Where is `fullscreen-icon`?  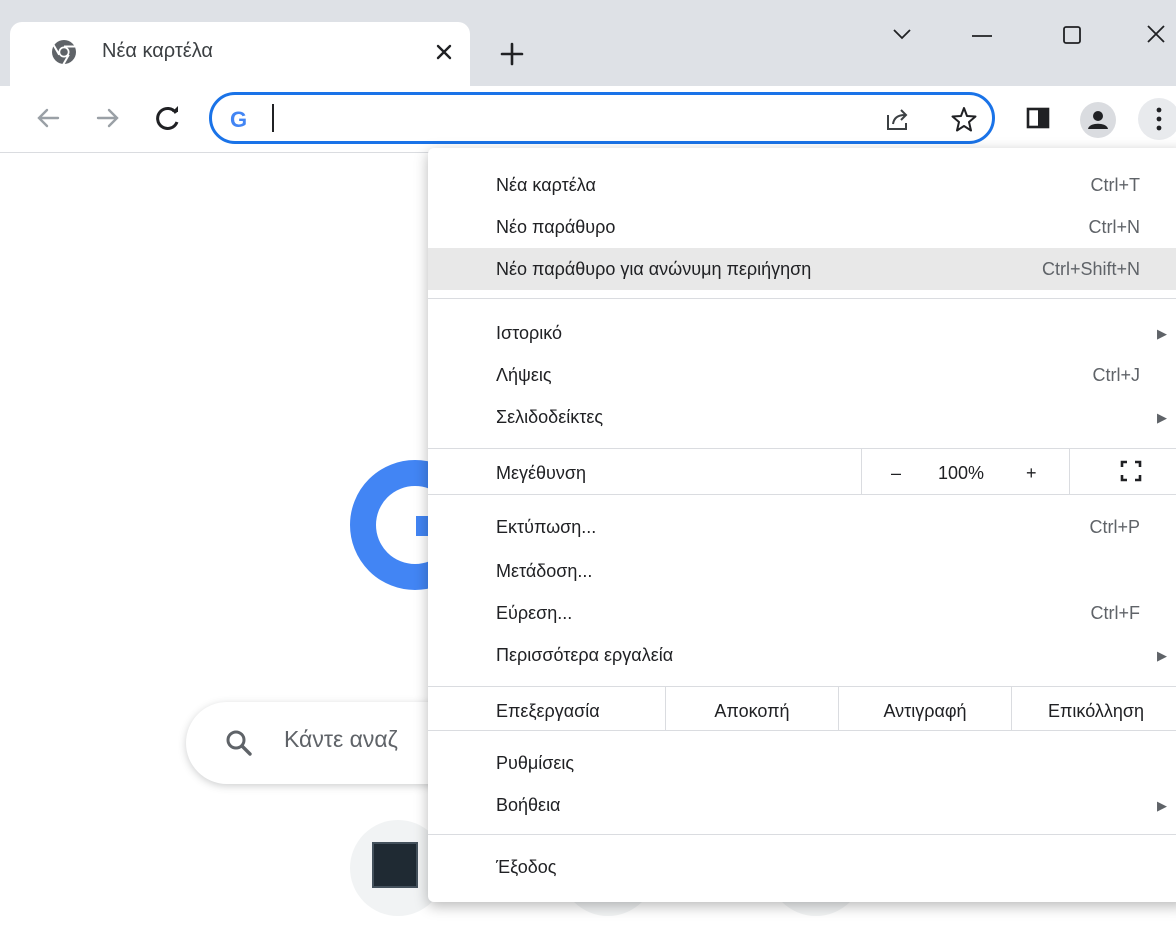 fullscreen-icon is located at coordinates (1131, 471).